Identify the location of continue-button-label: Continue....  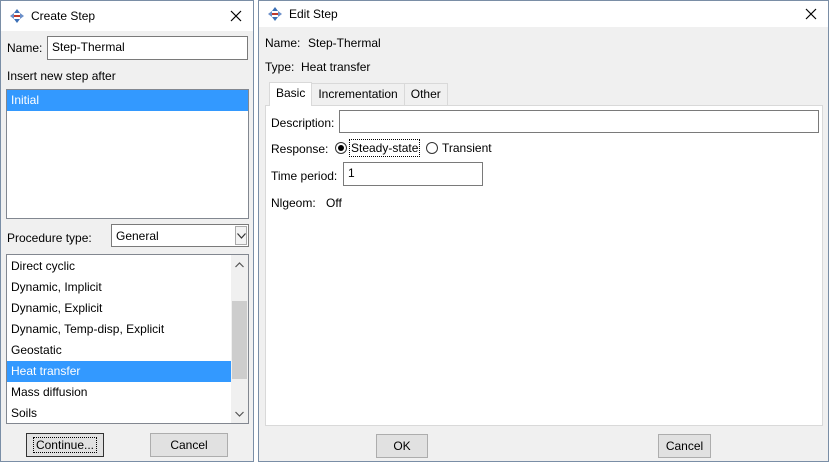
(65, 445).